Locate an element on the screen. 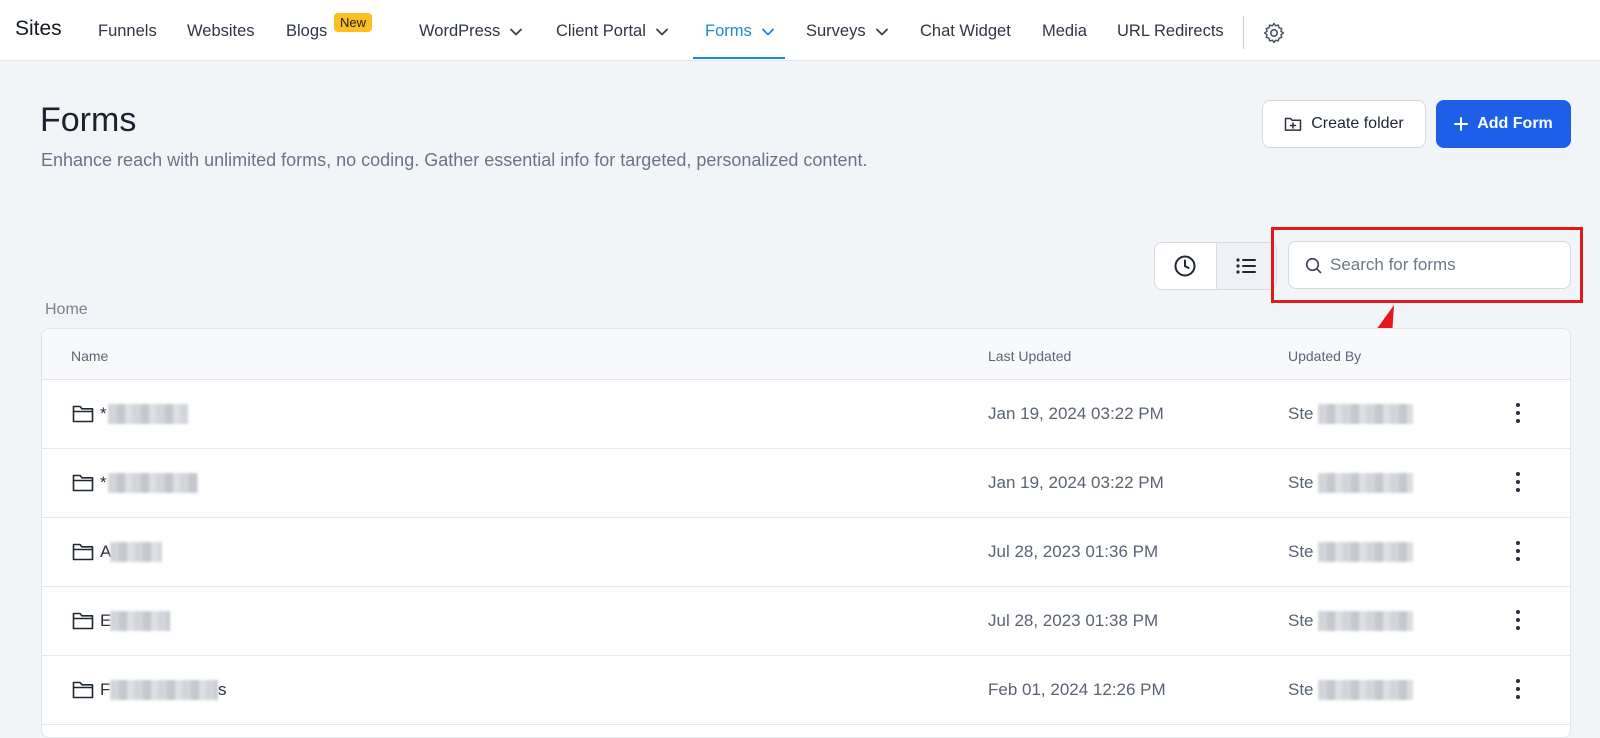 This screenshot has height=738, width=1600. table-row: F s Feb 01, 2024 12:26 PM Ste is located at coordinates (806, 690).